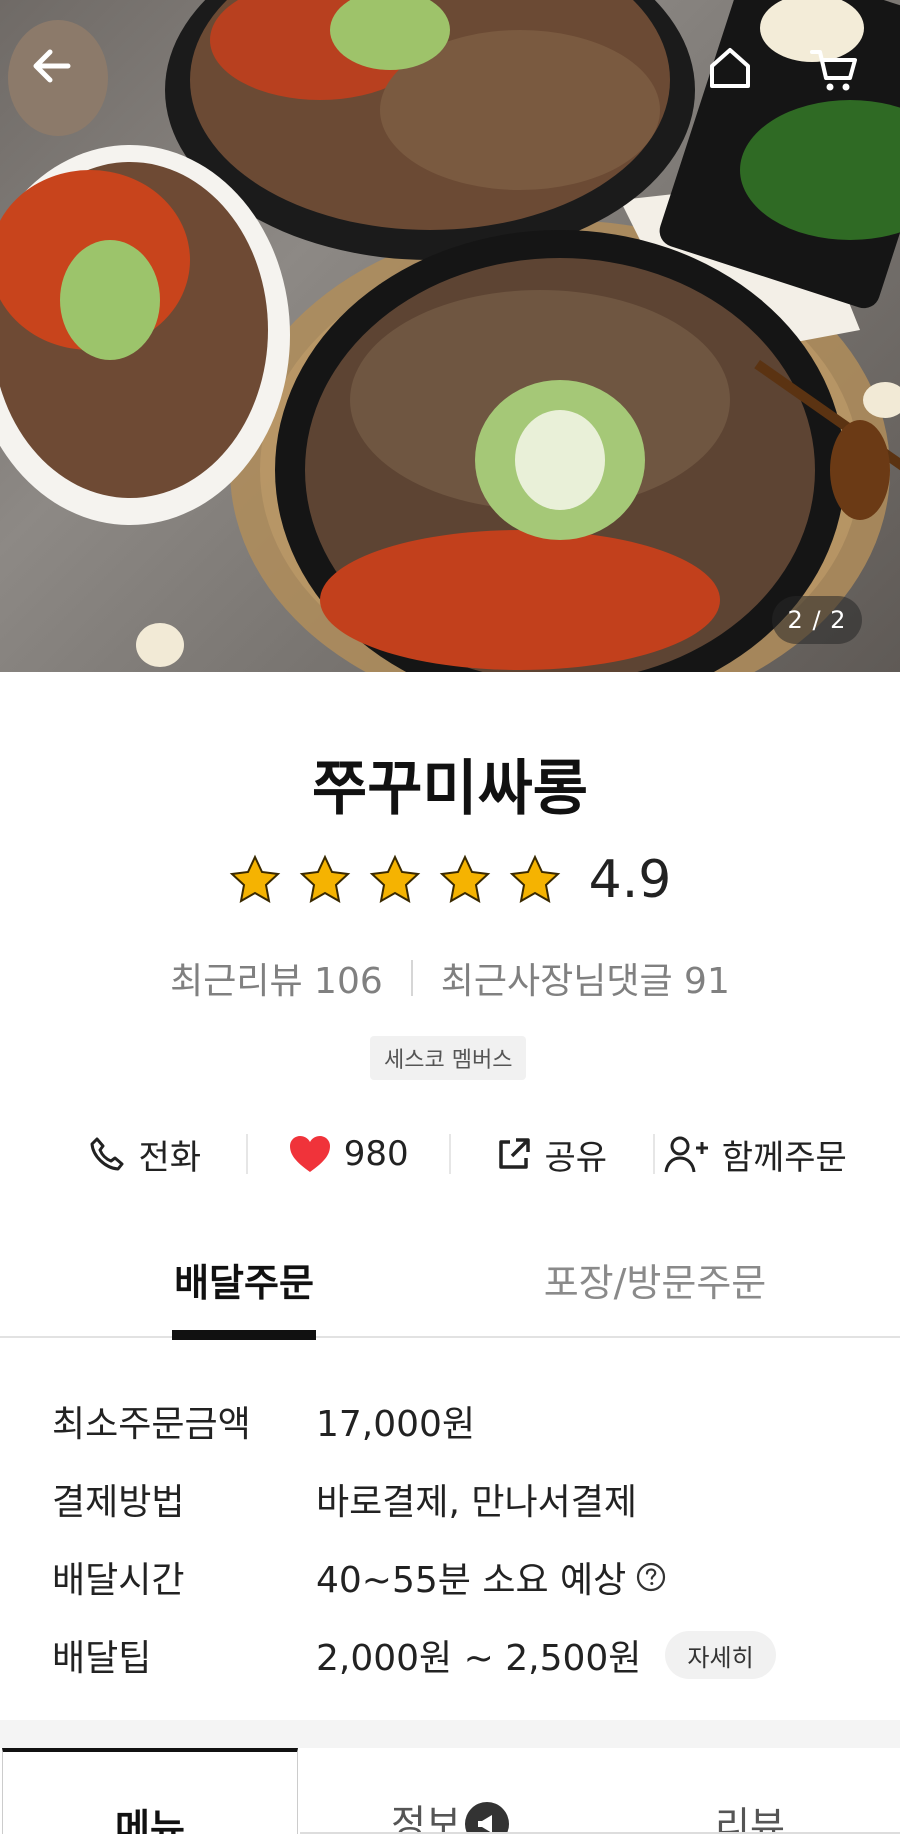 The height and width of the screenshot is (1834, 900). What do you see at coordinates (448, 1058) in the screenshot?
I see `cesco-members-badge: 세스코 멤버스` at bounding box center [448, 1058].